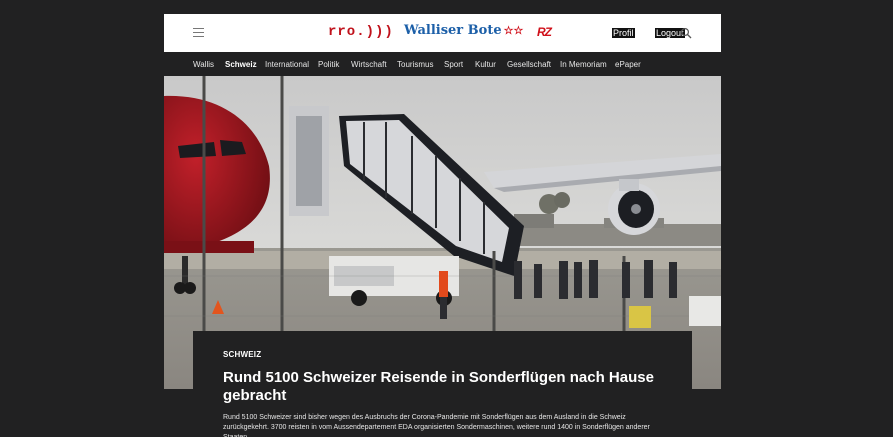 The width and height of the screenshot is (893, 437). Describe the element at coordinates (287, 64) in the screenshot. I see `nav-item-international: International` at that location.